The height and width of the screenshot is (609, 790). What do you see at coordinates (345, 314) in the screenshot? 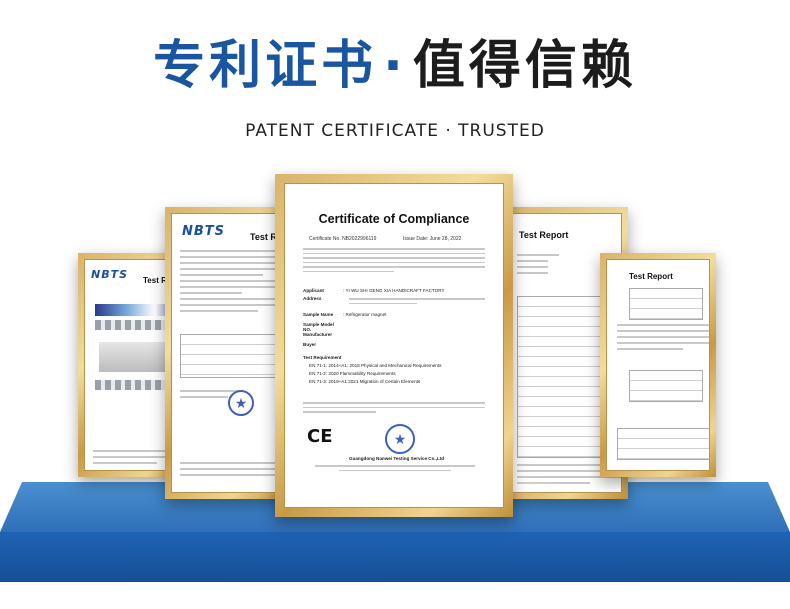
I see `sample-name-row: Sample Name: Refrigerator magnet` at bounding box center [345, 314].